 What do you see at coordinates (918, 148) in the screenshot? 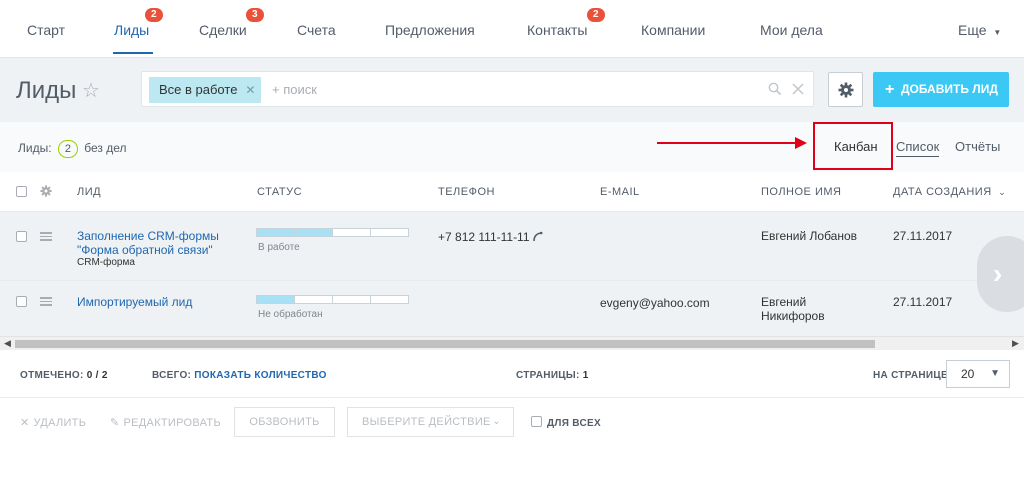
I see `tab-list: Список` at bounding box center [918, 148].